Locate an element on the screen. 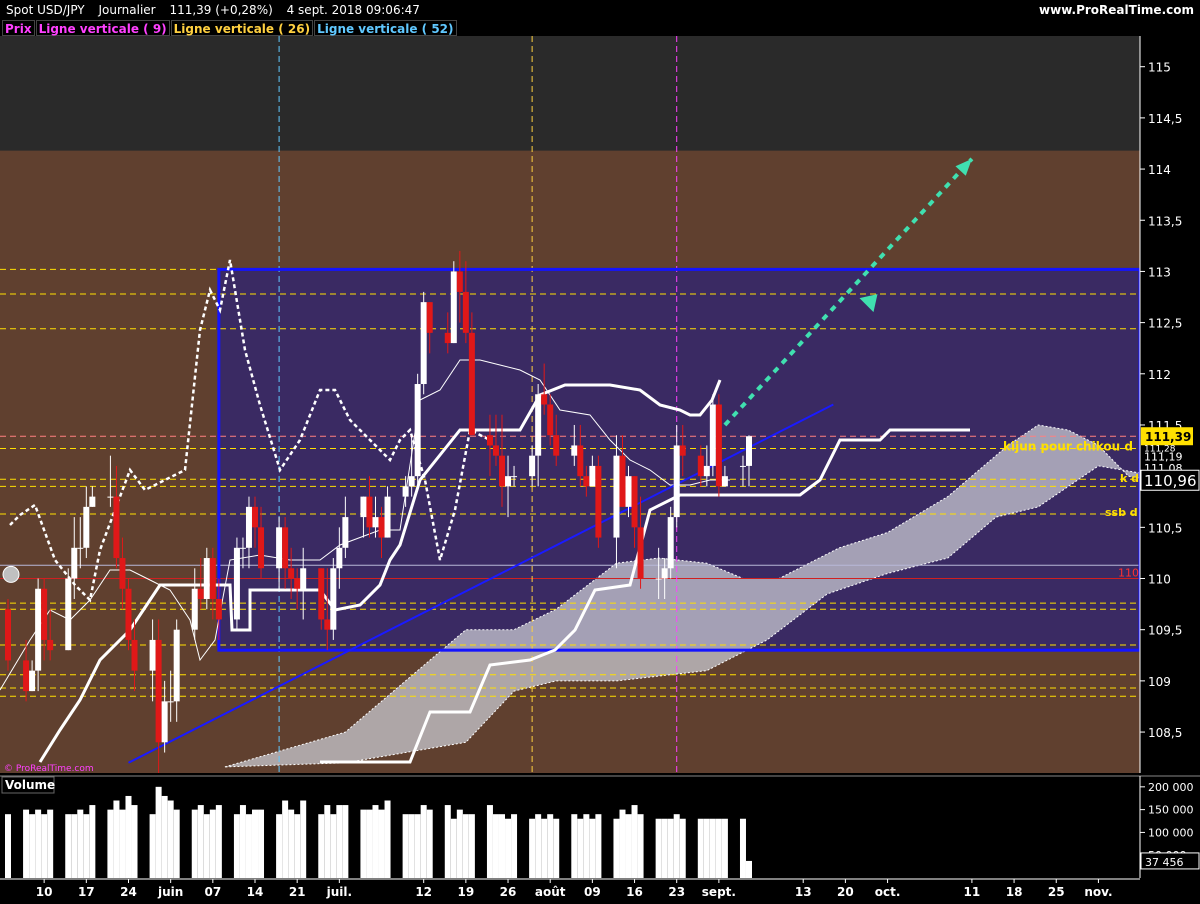 This screenshot has height=904, width=1200. price-tick-label: 113 is located at coordinates (1159, 272).